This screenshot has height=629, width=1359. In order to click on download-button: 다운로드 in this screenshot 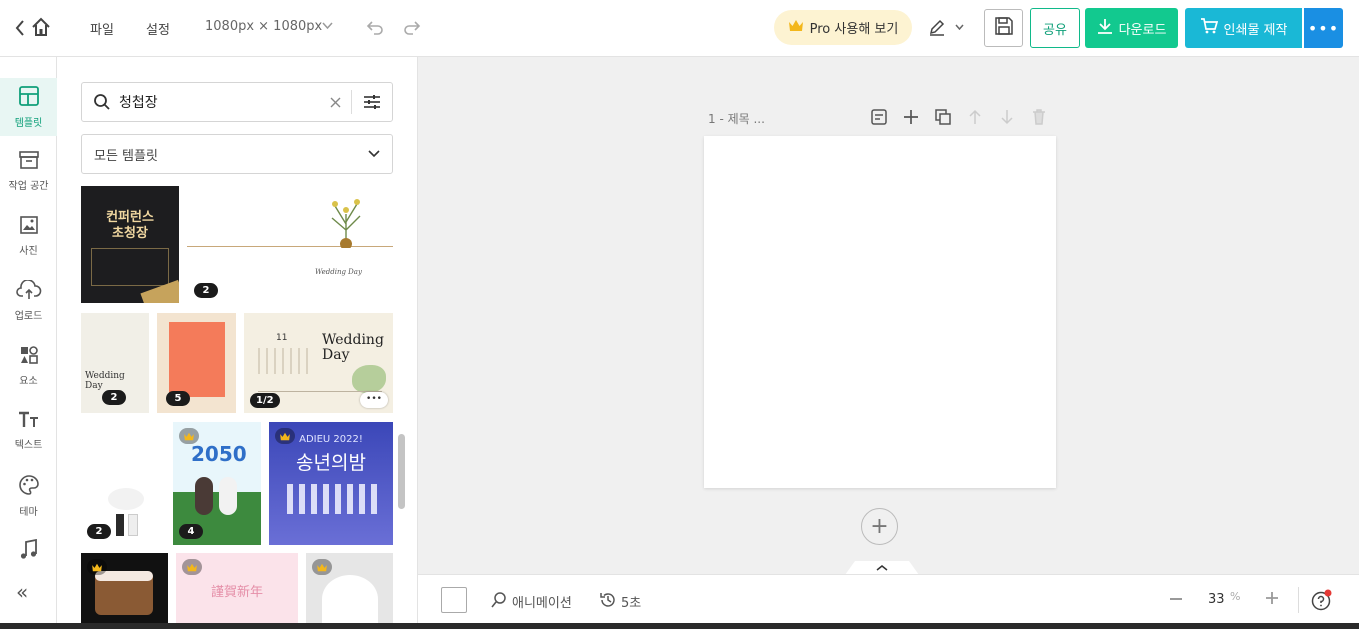, I will do `click(1131, 28)`.